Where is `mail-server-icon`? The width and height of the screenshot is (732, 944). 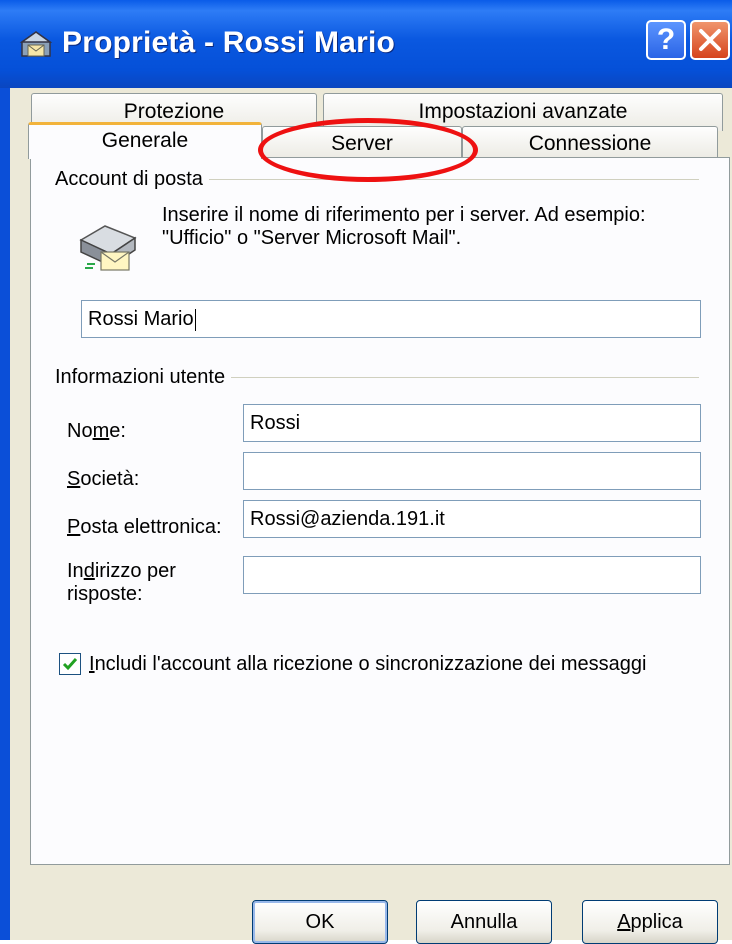 mail-server-icon is located at coordinates (108, 248).